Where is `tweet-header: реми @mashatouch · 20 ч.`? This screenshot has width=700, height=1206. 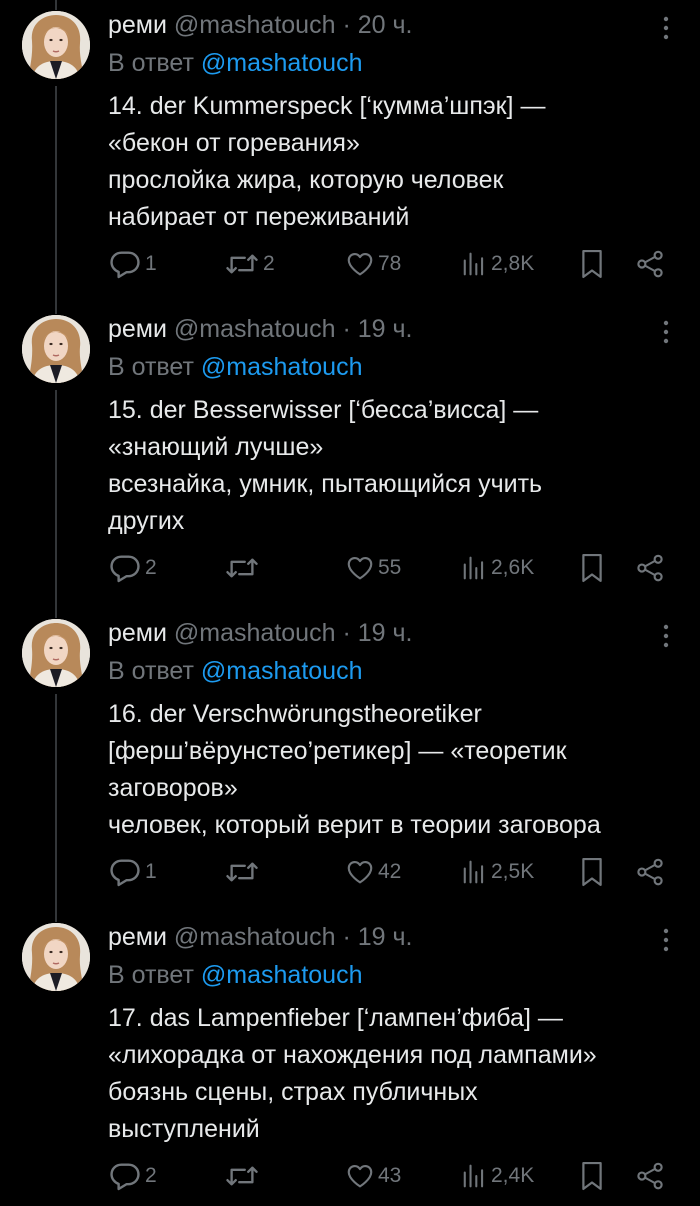
tweet-header: реми @mashatouch · 20 ч. is located at coordinates (260, 25).